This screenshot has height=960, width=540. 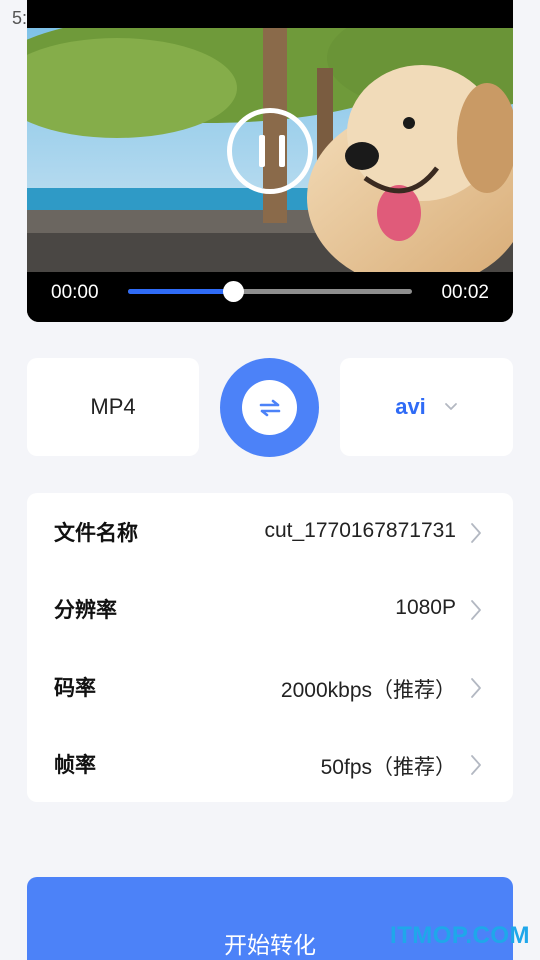 What do you see at coordinates (75, 292) in the screenshot?
I see `current-time: 00:00` at bounding box center [75, 292].